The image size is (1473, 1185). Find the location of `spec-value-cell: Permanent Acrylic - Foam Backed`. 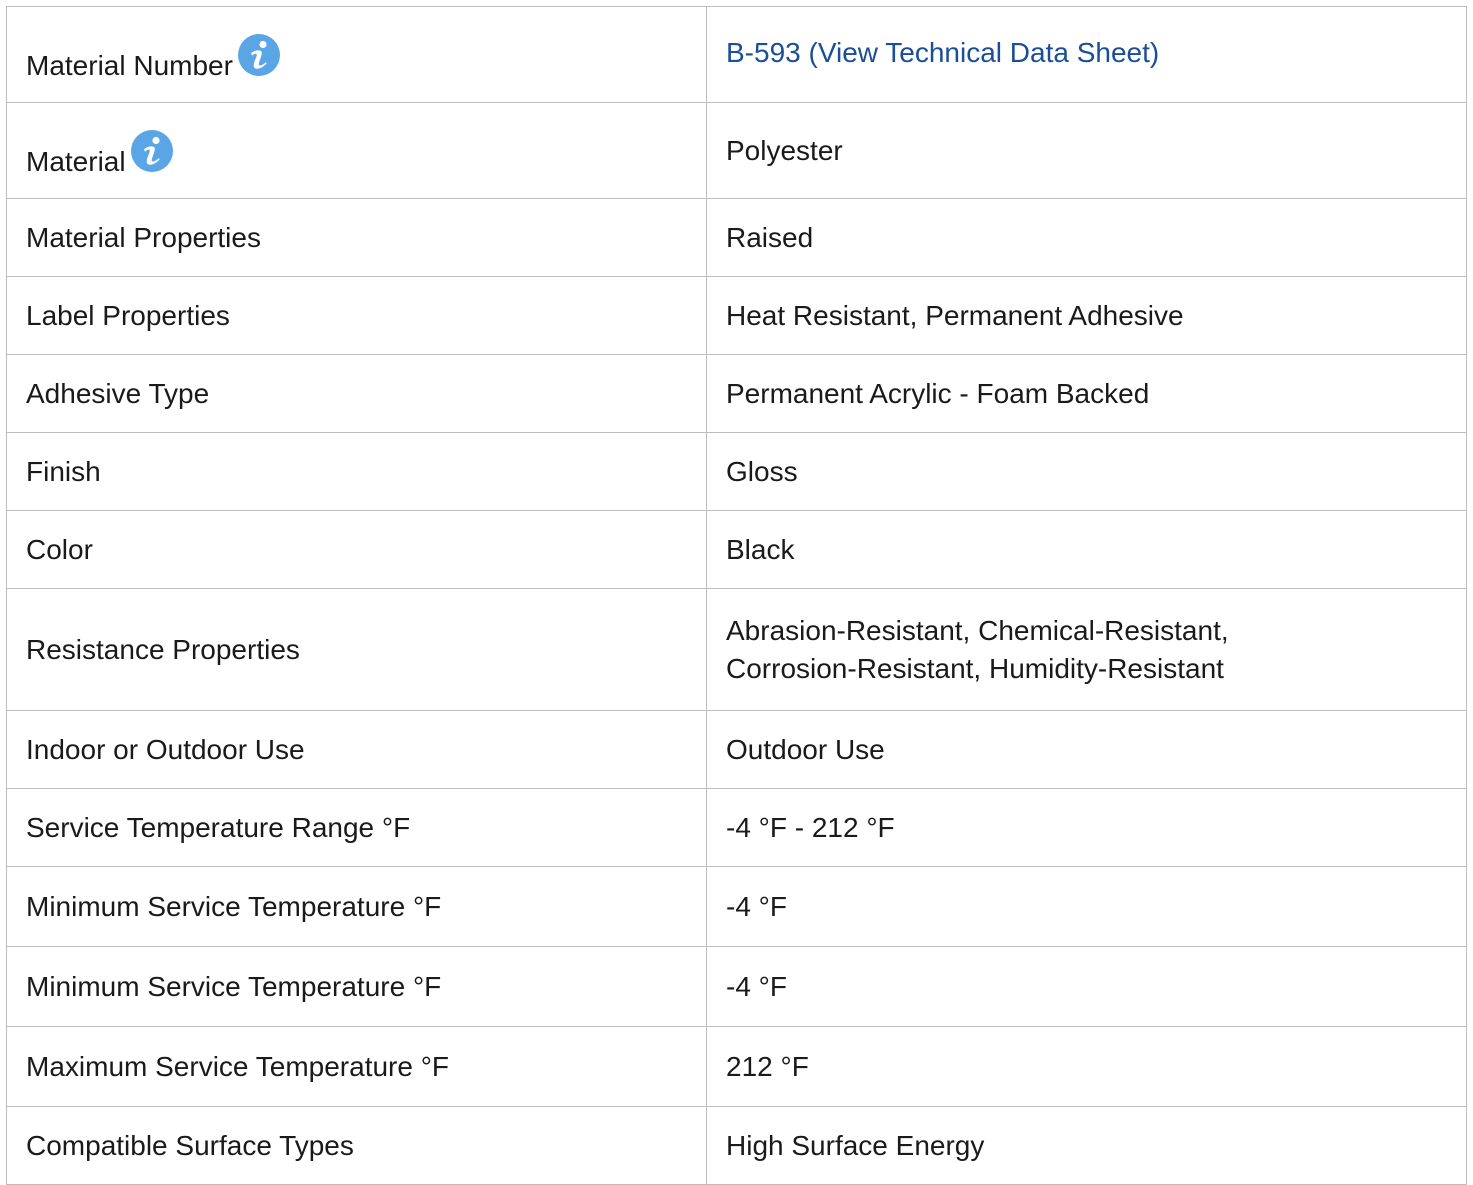

spec-value-cell: Permanent Acrylic - Foam Backed is located at coordinates (1086, 393).